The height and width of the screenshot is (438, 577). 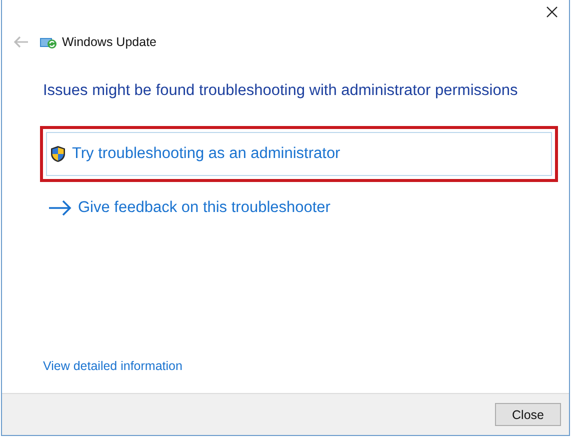 I want to click on close-button: Close, so click(x=528, y=414).